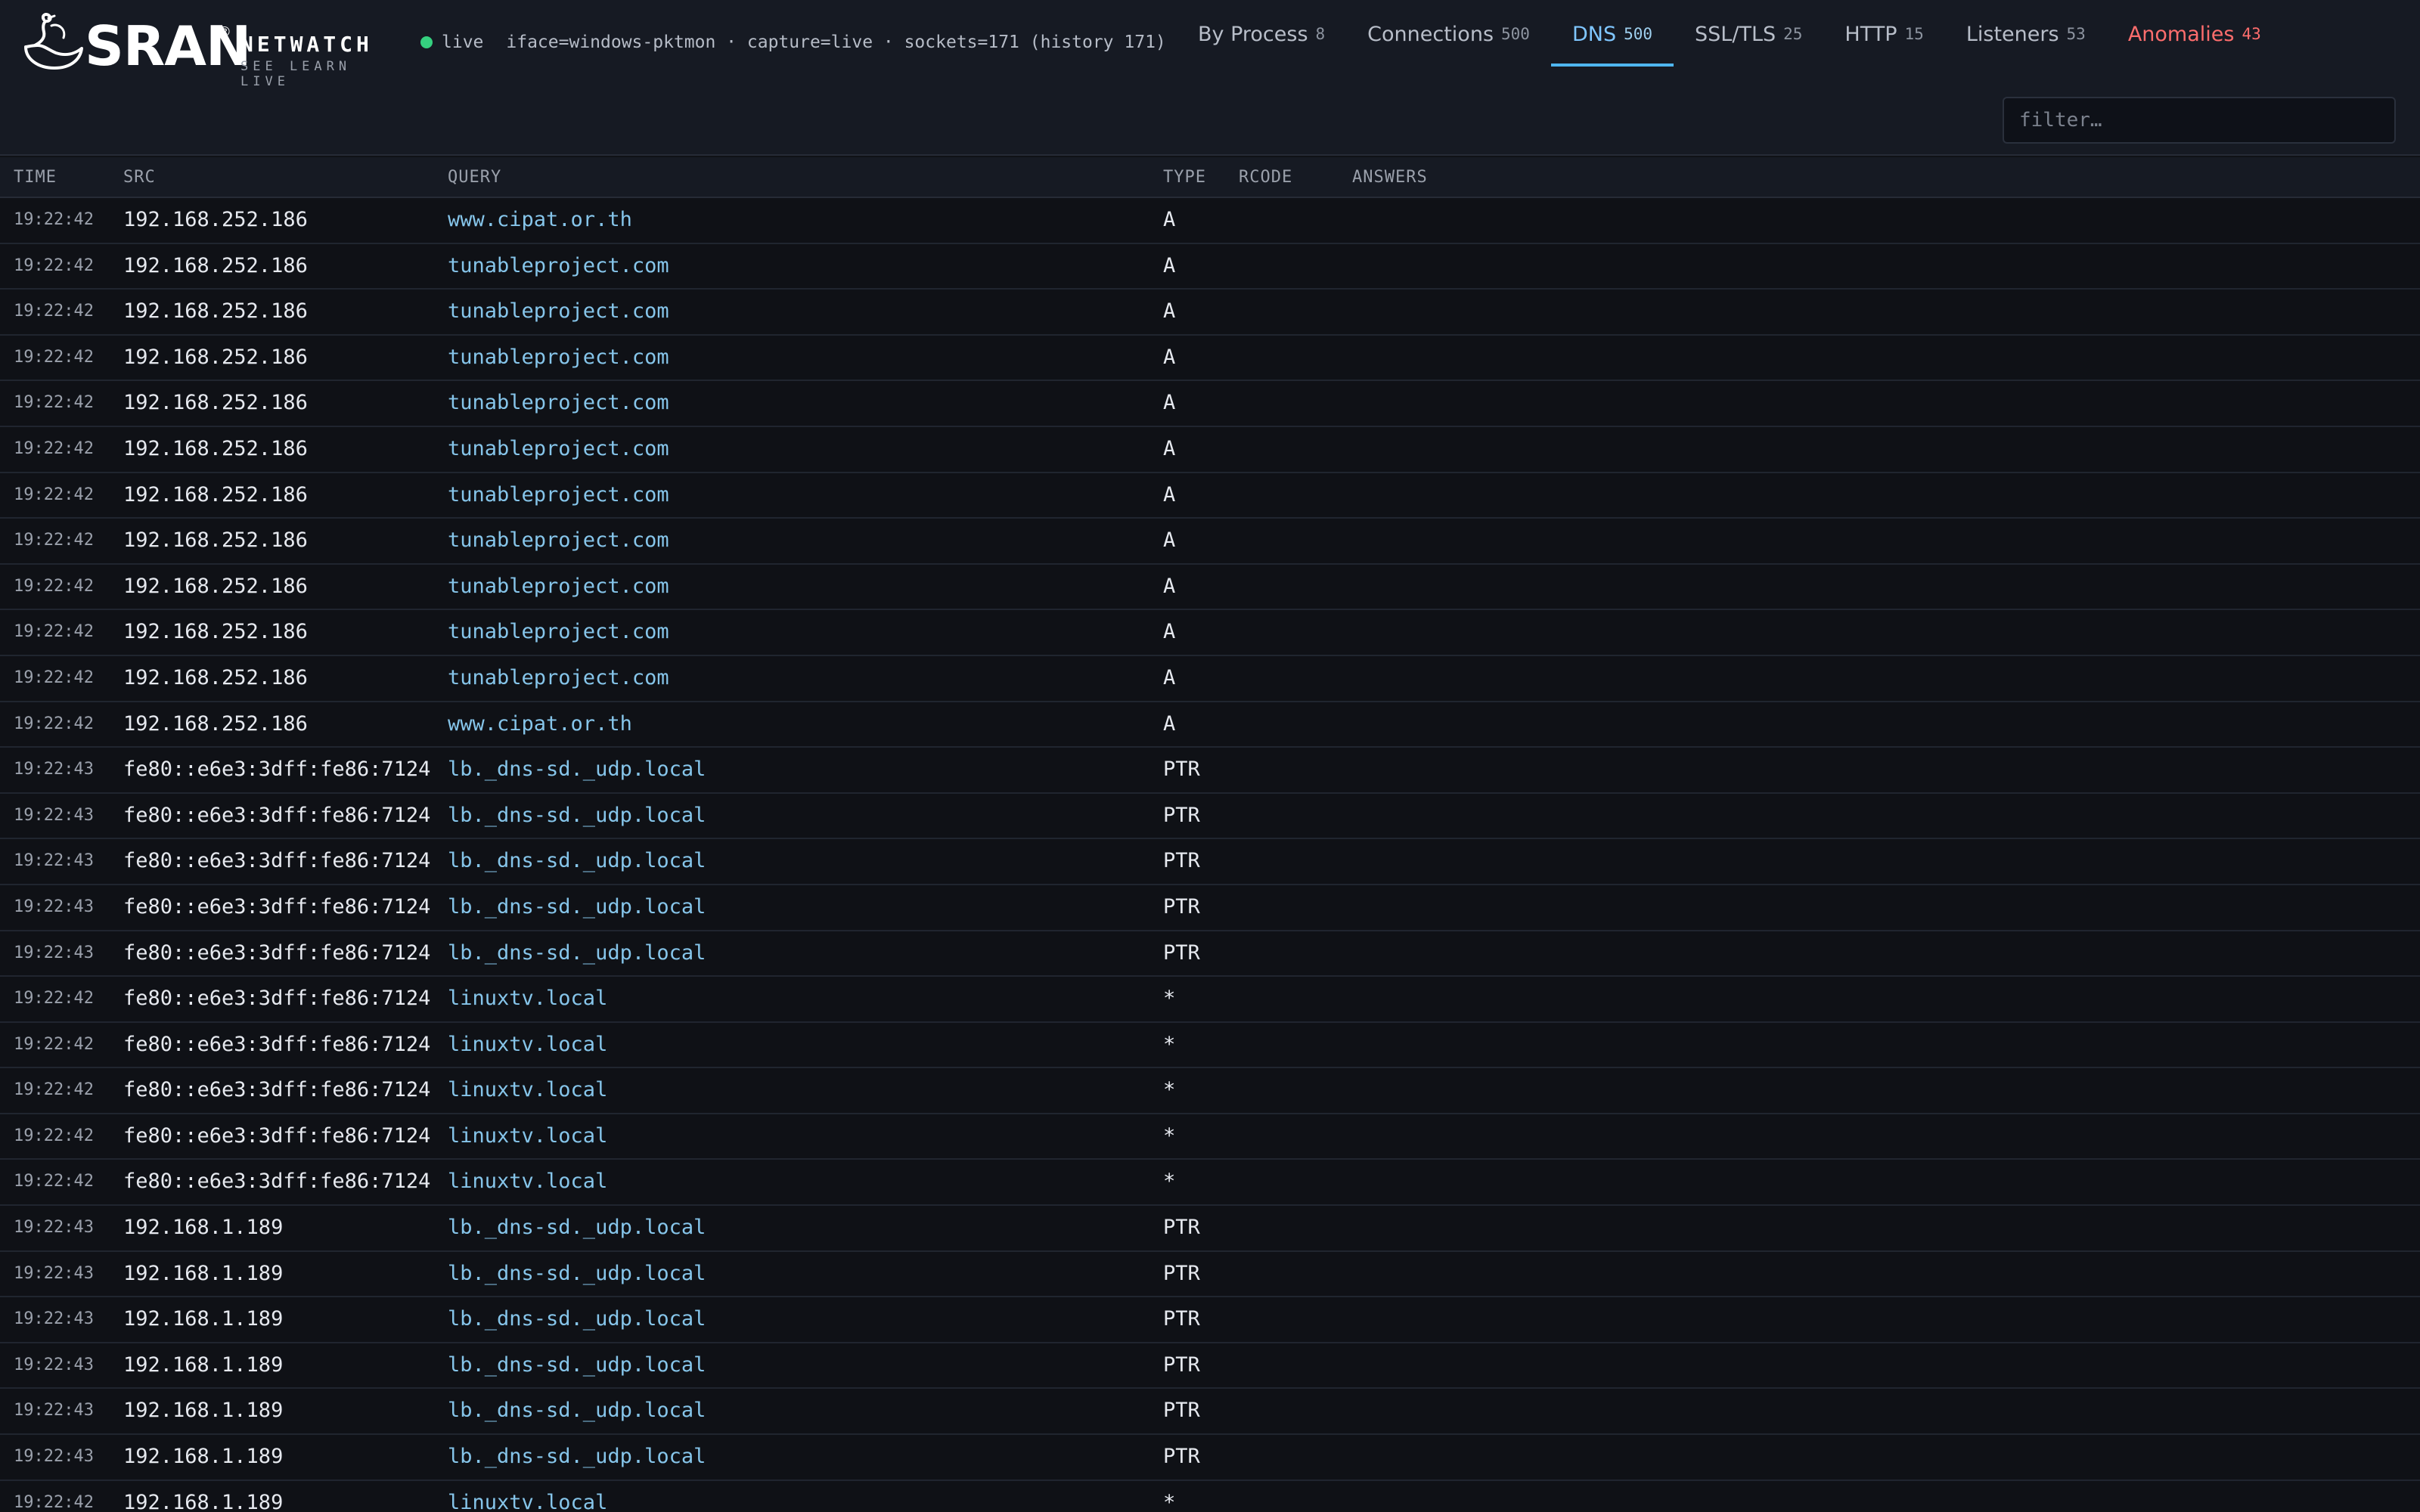 This screenshot has width=2420, height=1512. What do you see at coordinates (1265, 177) in the screenshot?
I see `column-header-rcode: RCODE` at bounding box center [1265, 177].